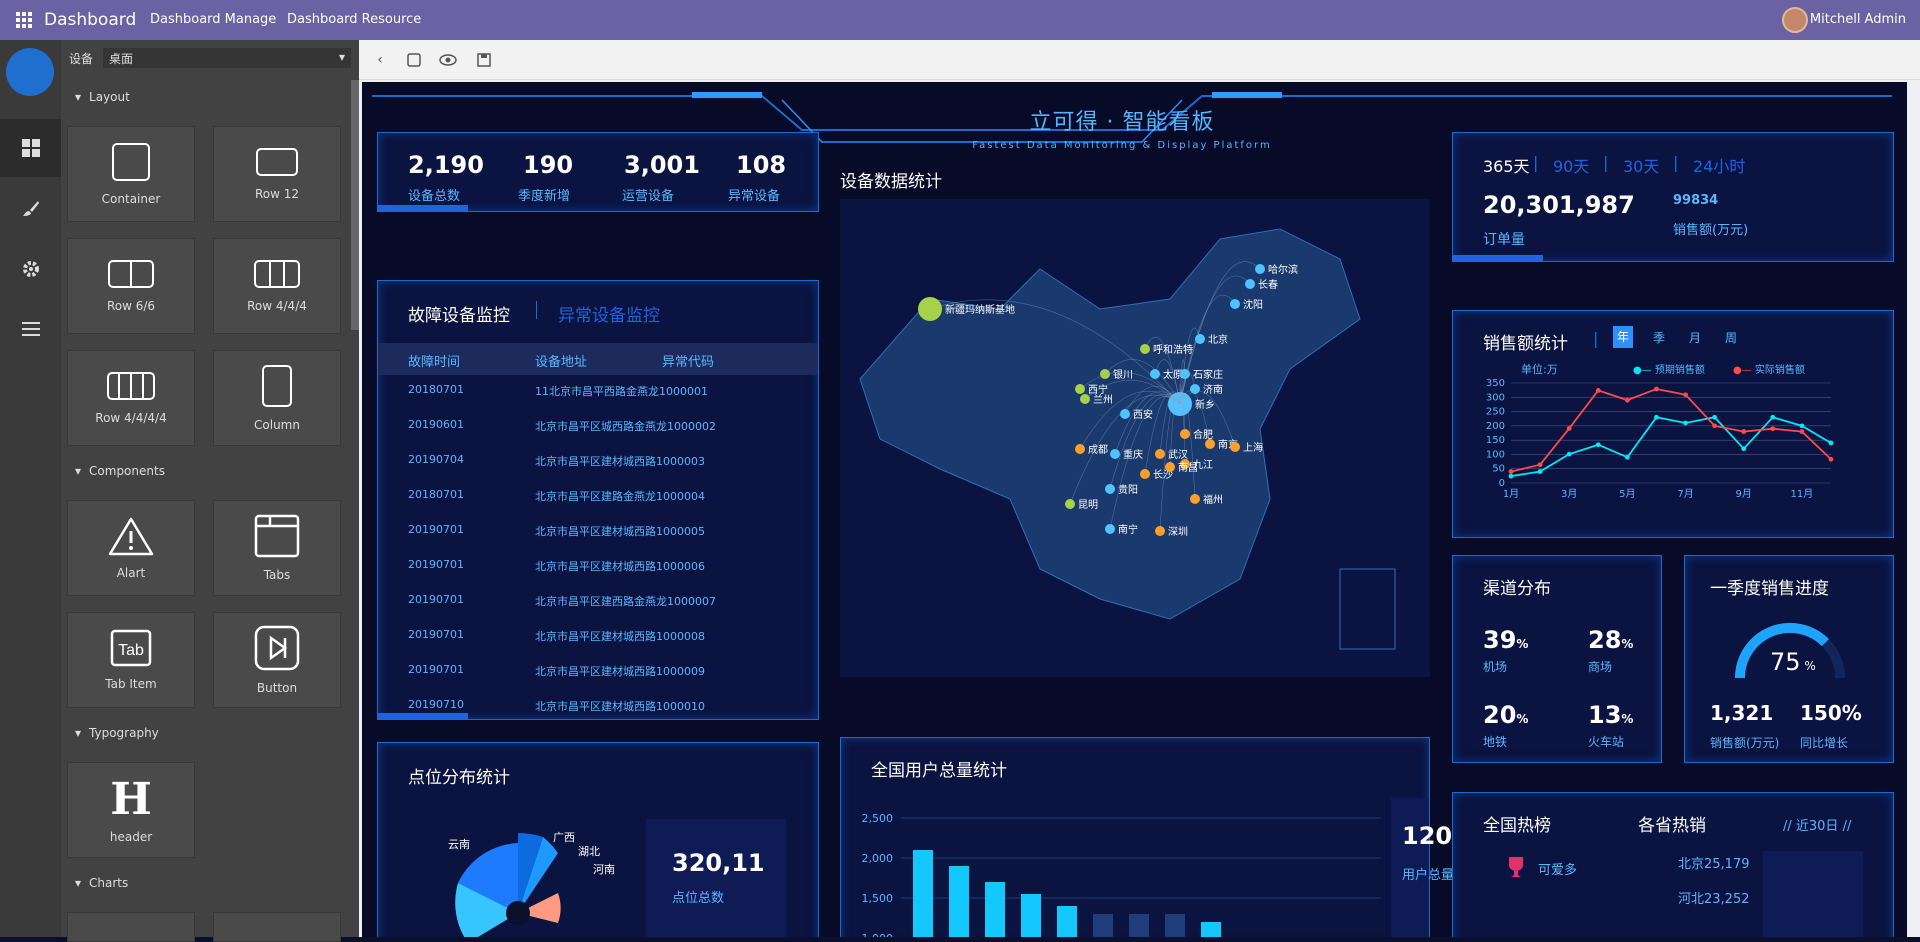  Describe the element at coordinates (1517, 823) in the screenshot. I see `hot-national-title: 全国热榜` at that location.